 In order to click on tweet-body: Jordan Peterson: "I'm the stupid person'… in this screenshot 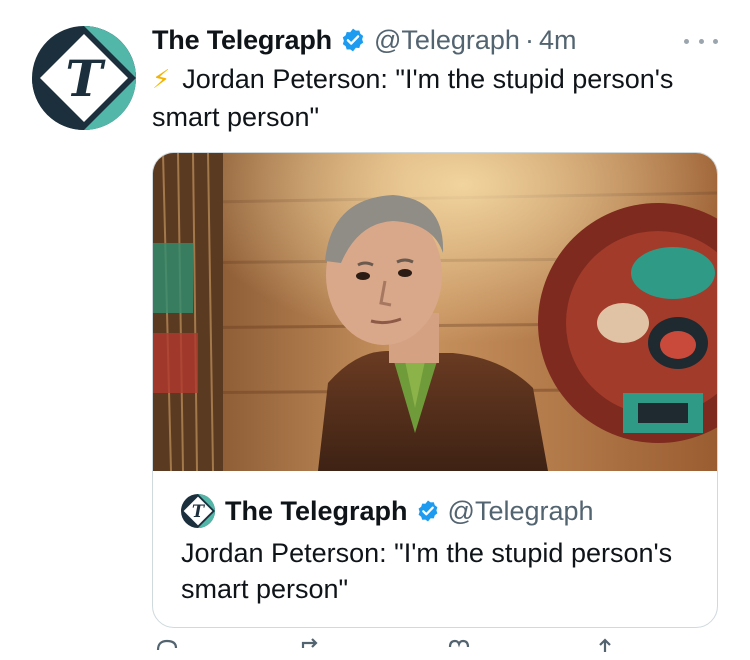, I will do `click(413, 98)`.